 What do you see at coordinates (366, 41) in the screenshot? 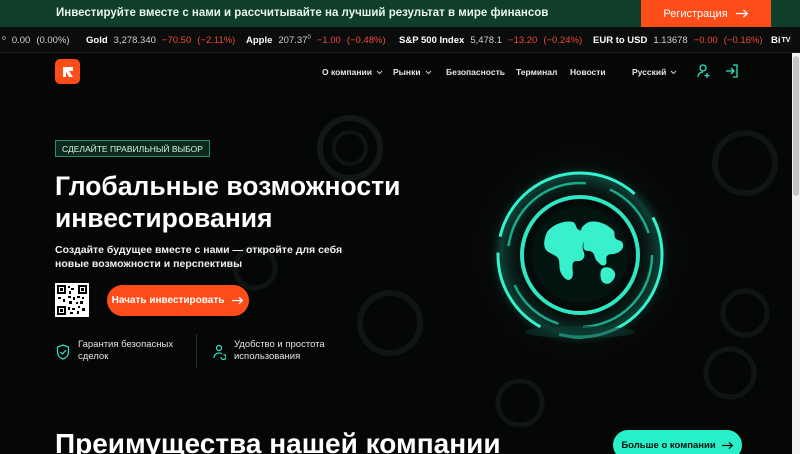
I see `ticker-pct: (−0.48%)` at bounding box center [366, 41].